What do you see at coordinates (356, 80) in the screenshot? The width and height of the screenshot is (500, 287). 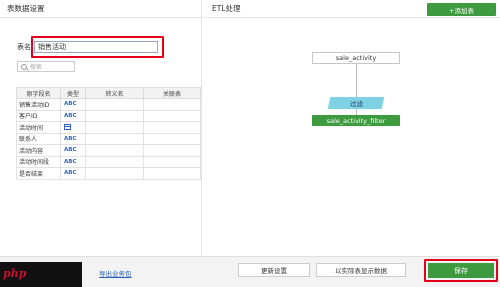 I see `connector-line` at bounding box center [356, 80].